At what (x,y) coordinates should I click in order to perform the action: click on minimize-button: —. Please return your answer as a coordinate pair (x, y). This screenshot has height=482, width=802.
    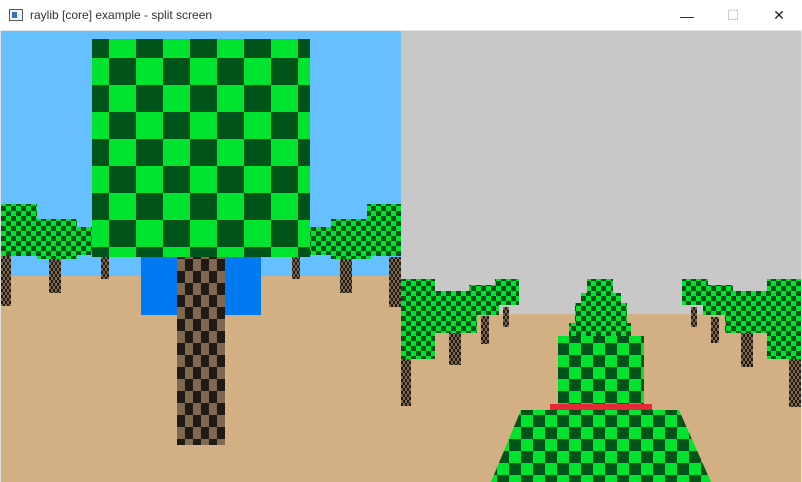
    Looking at the image, I should click on (687, 15).